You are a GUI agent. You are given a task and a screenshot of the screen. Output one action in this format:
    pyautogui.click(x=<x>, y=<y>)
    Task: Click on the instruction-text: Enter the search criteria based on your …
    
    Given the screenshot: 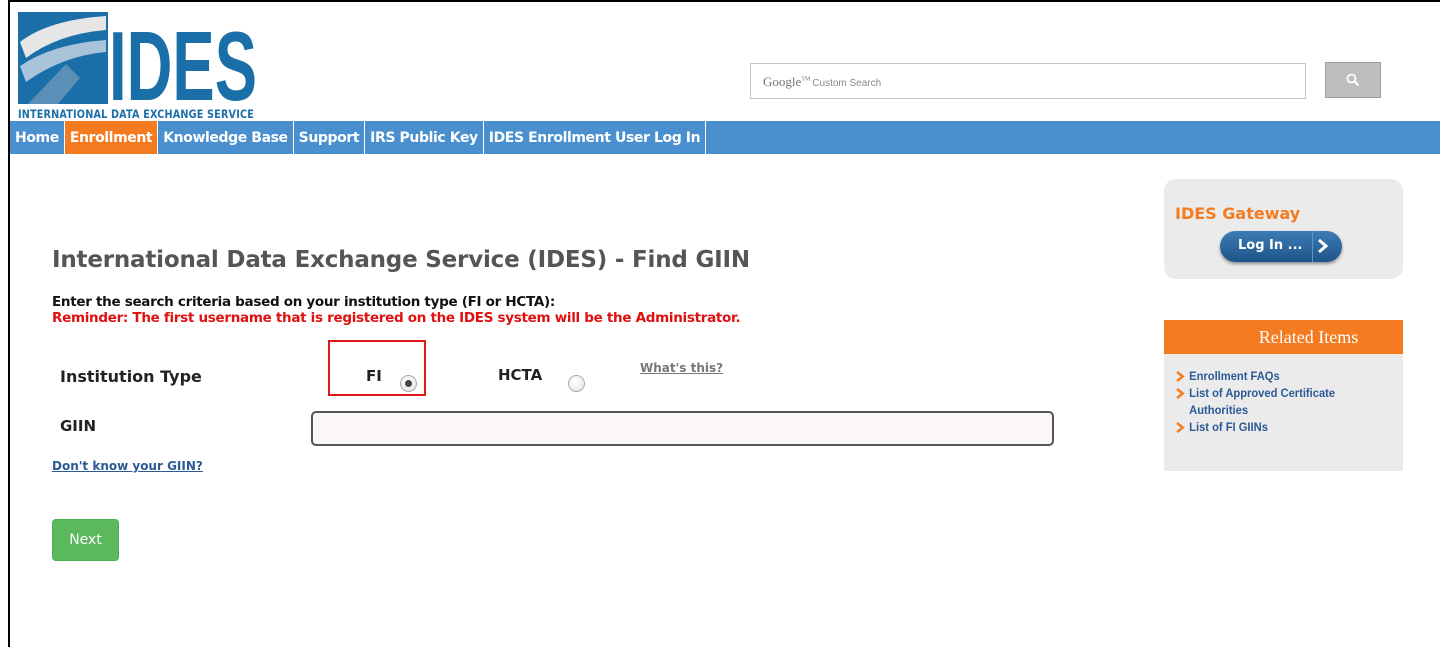 What is the action you would take?
    pyautogui.click(x=303, y=302)
    